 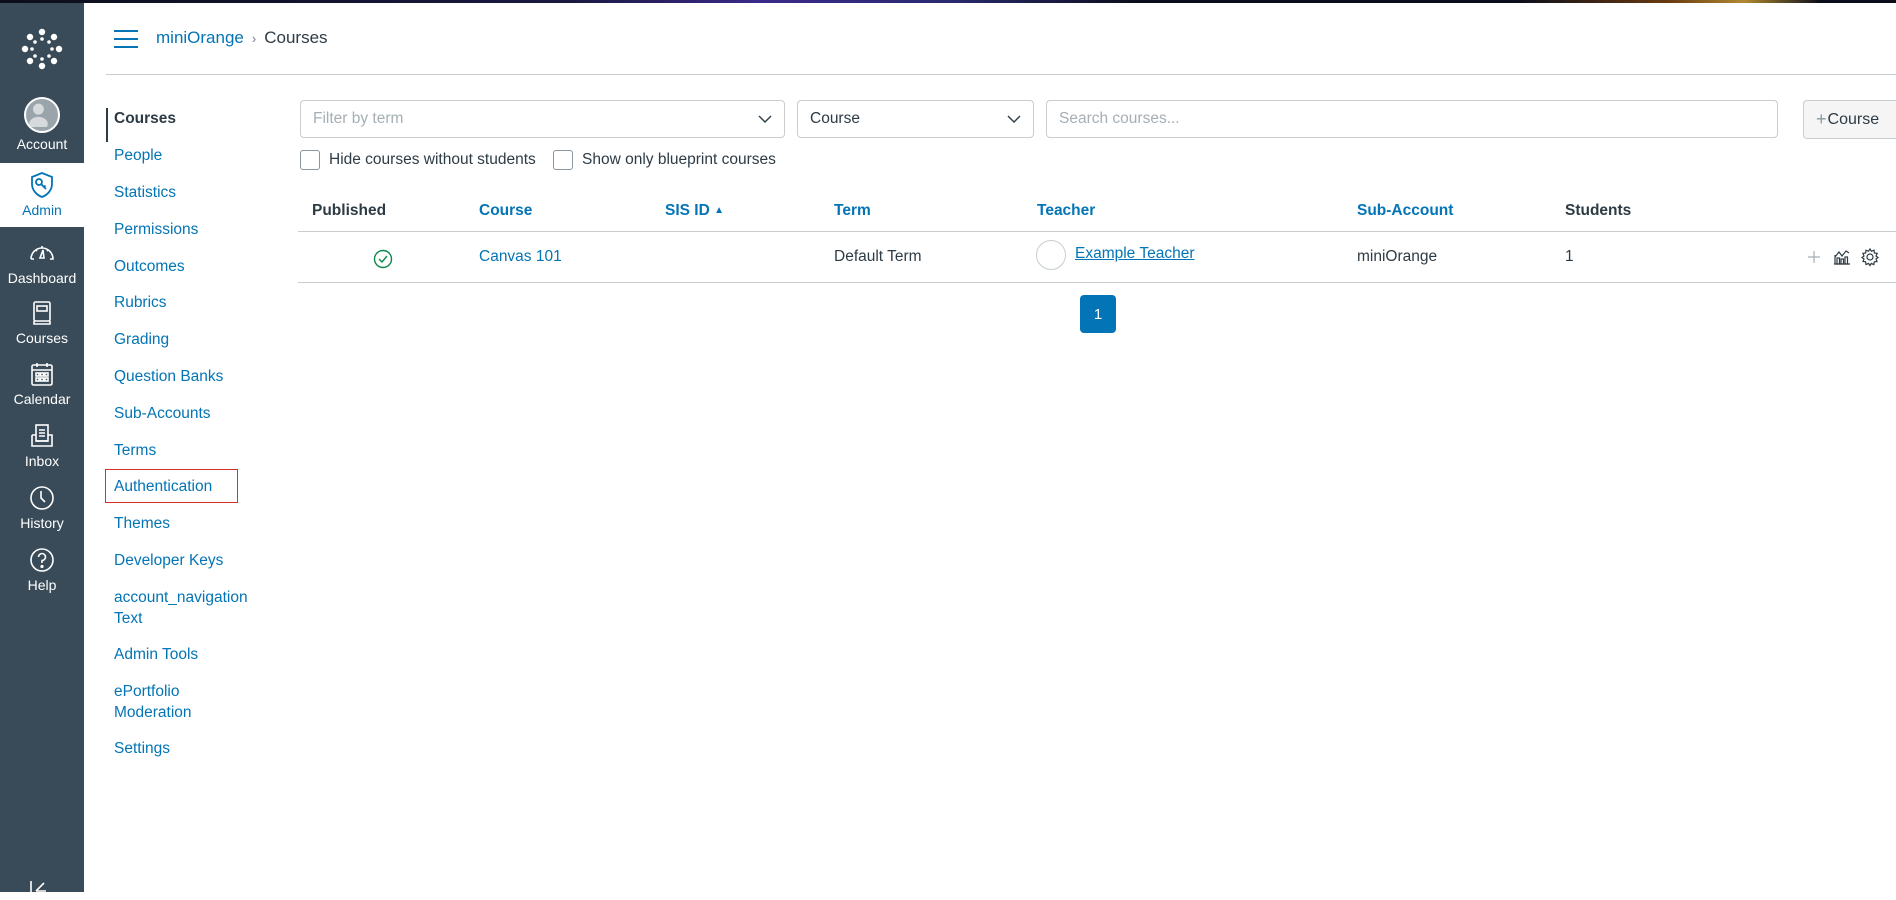 What do you see at coordinates (42, 399) in the screenshot?
I see `global-nav-label: Calendar` at bounding box center [42, 399].